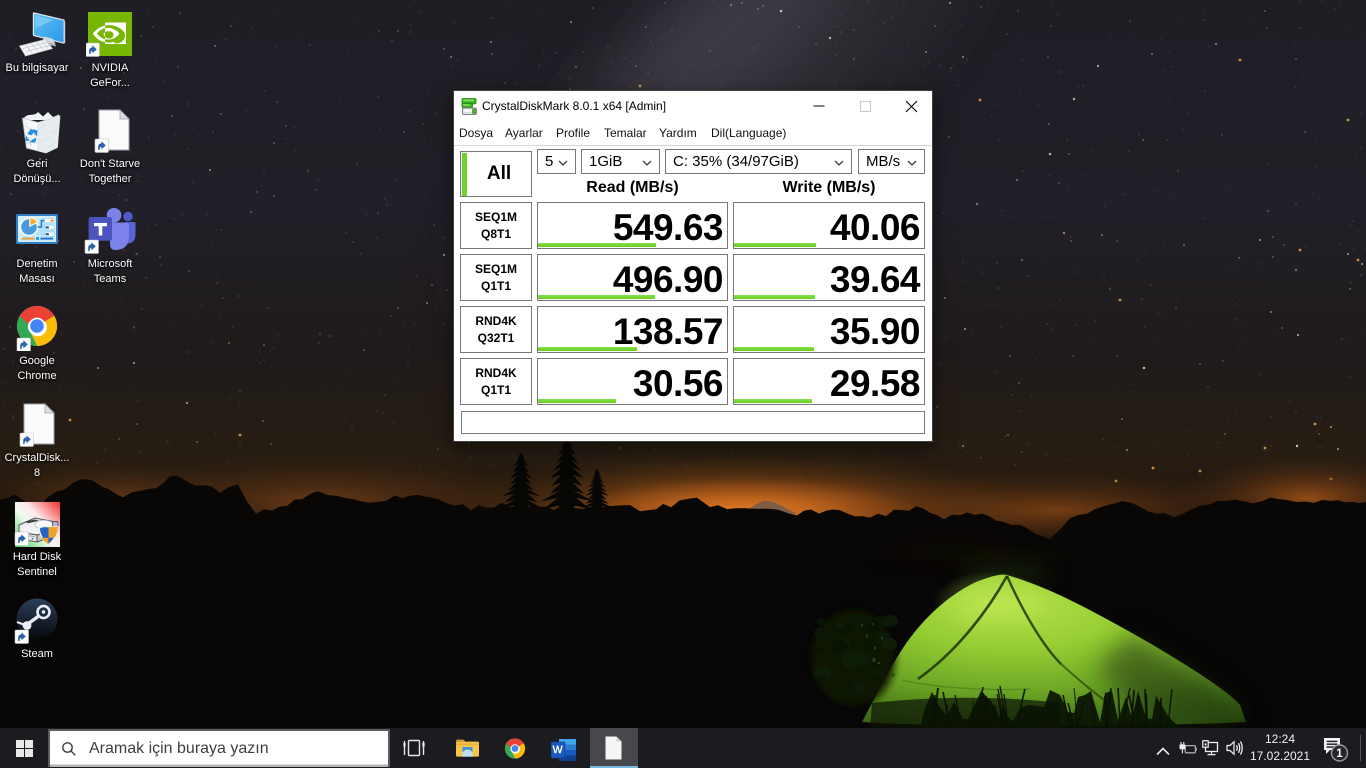 The image size is (1366, 768). Describe the element at coordinates (1339, 754) in the screenshot. I see `svg-text: 1` at that location.